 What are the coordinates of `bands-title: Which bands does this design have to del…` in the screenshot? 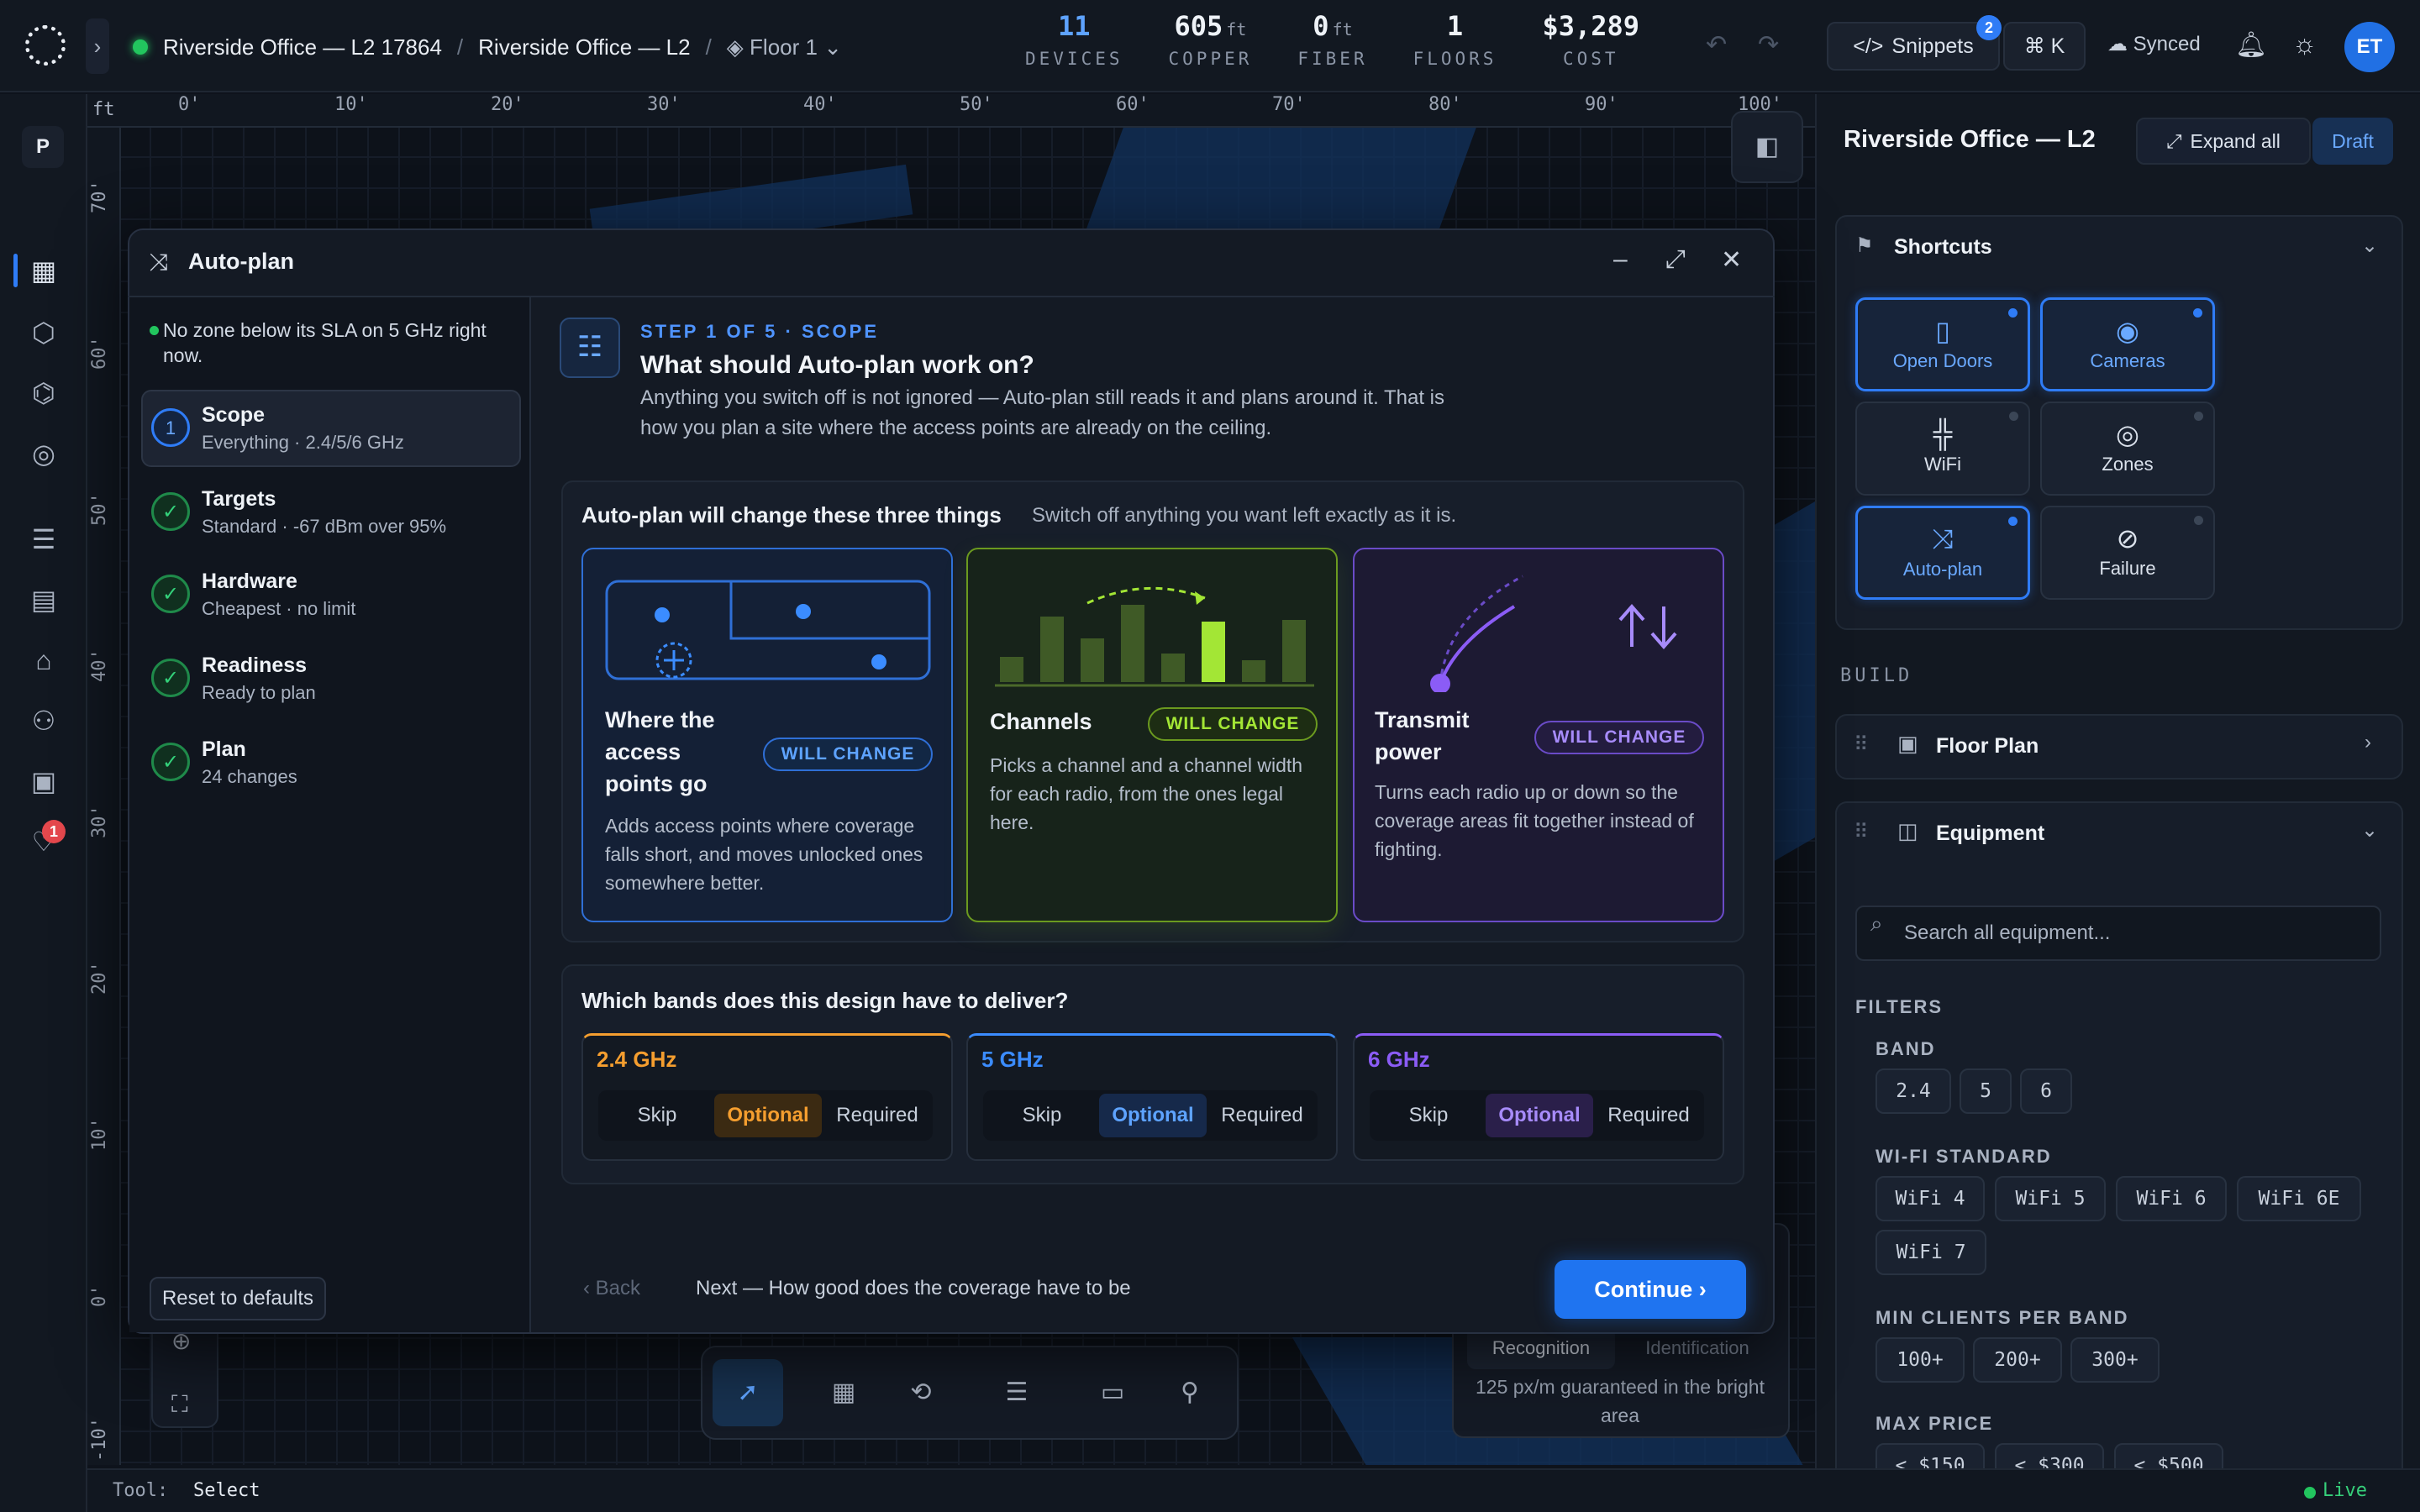 It's located at (825, 1000).